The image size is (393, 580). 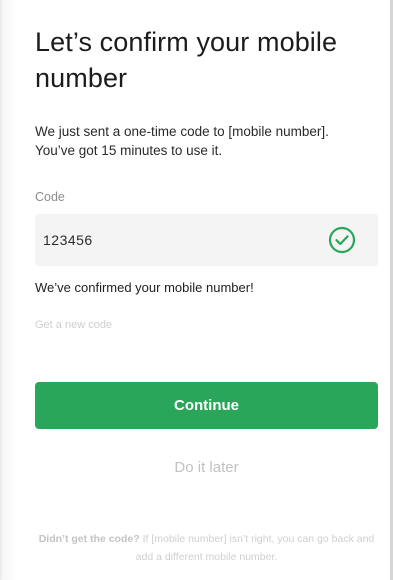 I want to click on code-input-value: 123456, so click(x=68, y=240).